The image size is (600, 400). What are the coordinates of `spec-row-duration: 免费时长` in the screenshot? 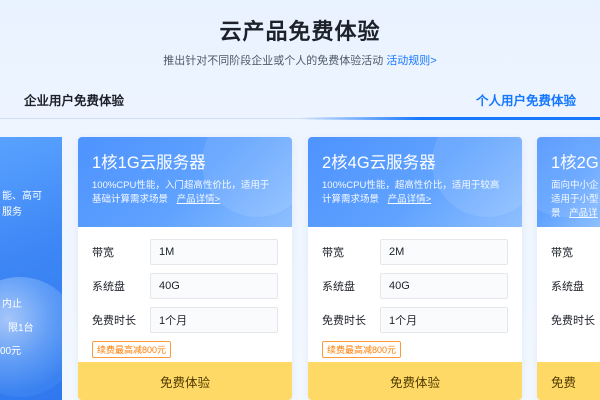 It's located at (575, 320).